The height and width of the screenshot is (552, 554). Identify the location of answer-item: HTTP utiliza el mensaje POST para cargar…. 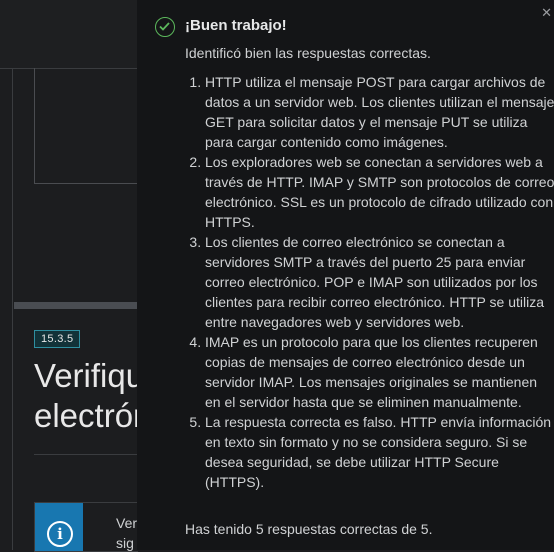
(379, 112).